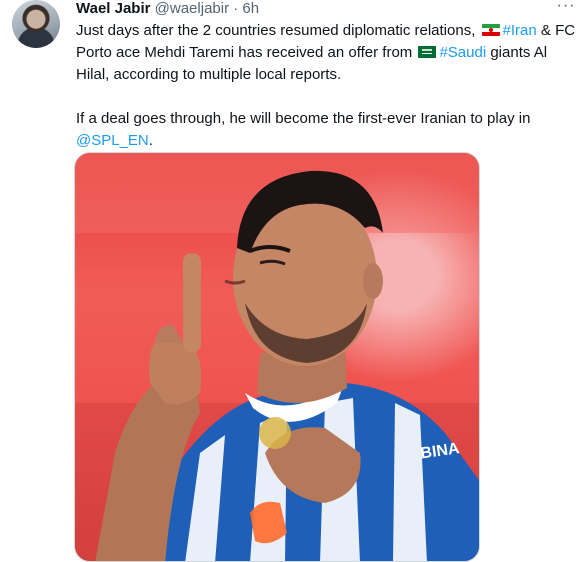 Image resolution: width=588 pixels, height=562 pixels. I want to click on author-handle: @waeljabir, so click(192, 8).